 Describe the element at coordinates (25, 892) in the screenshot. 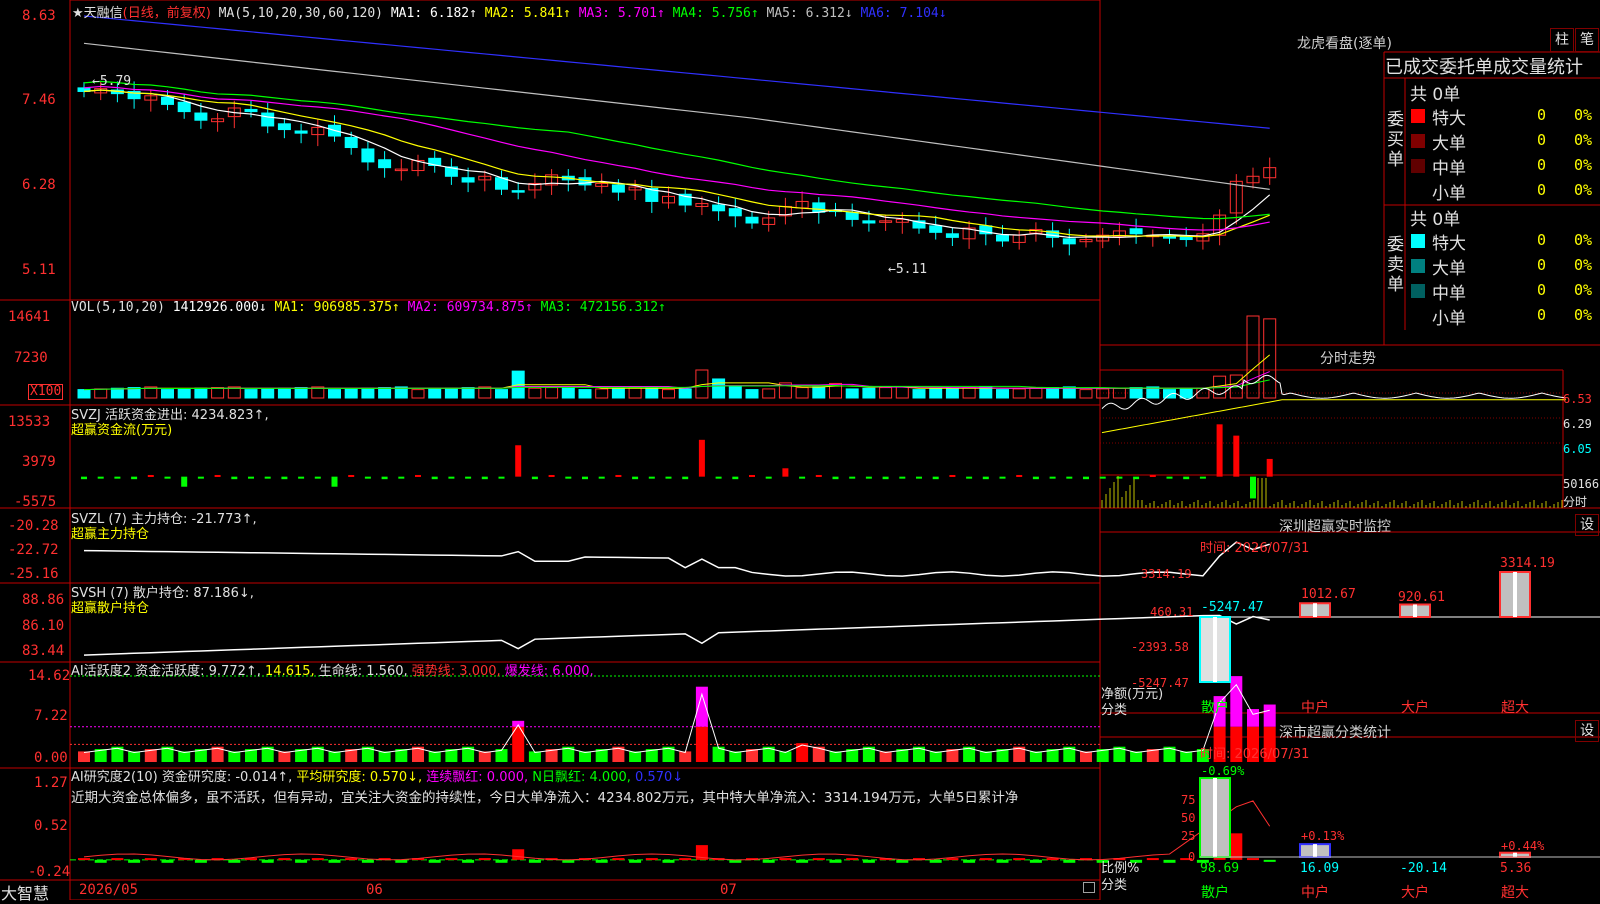

I see `brand-logo: 大智慧` at that location.